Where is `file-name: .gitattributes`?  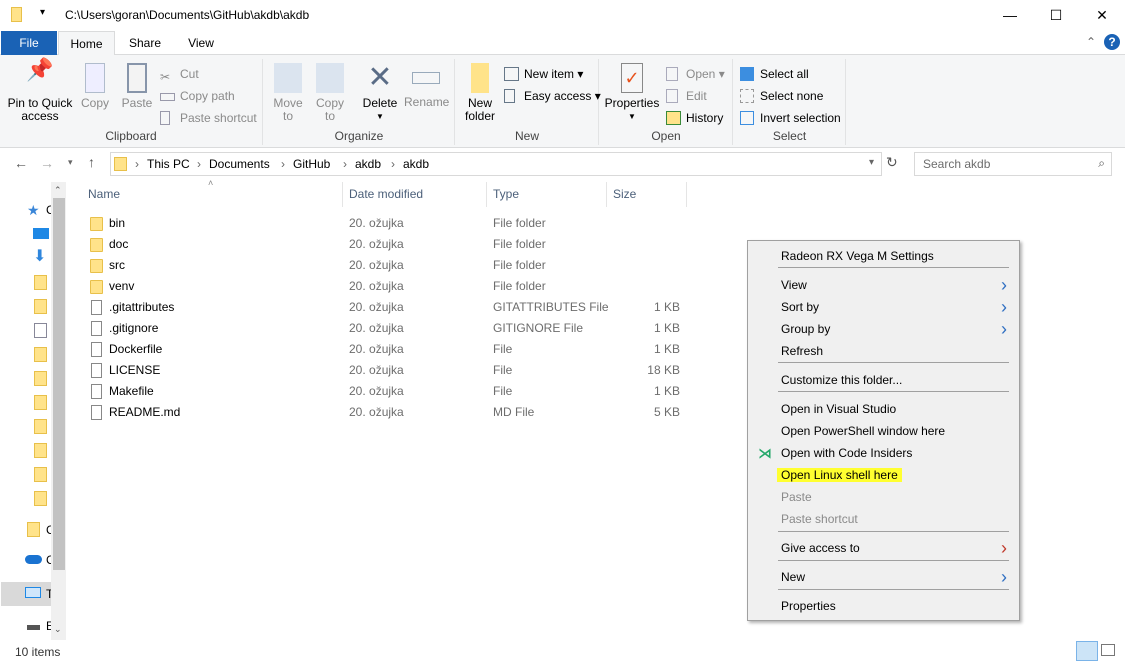
file-name: .gitattributes is located at coordinates (142, 307).